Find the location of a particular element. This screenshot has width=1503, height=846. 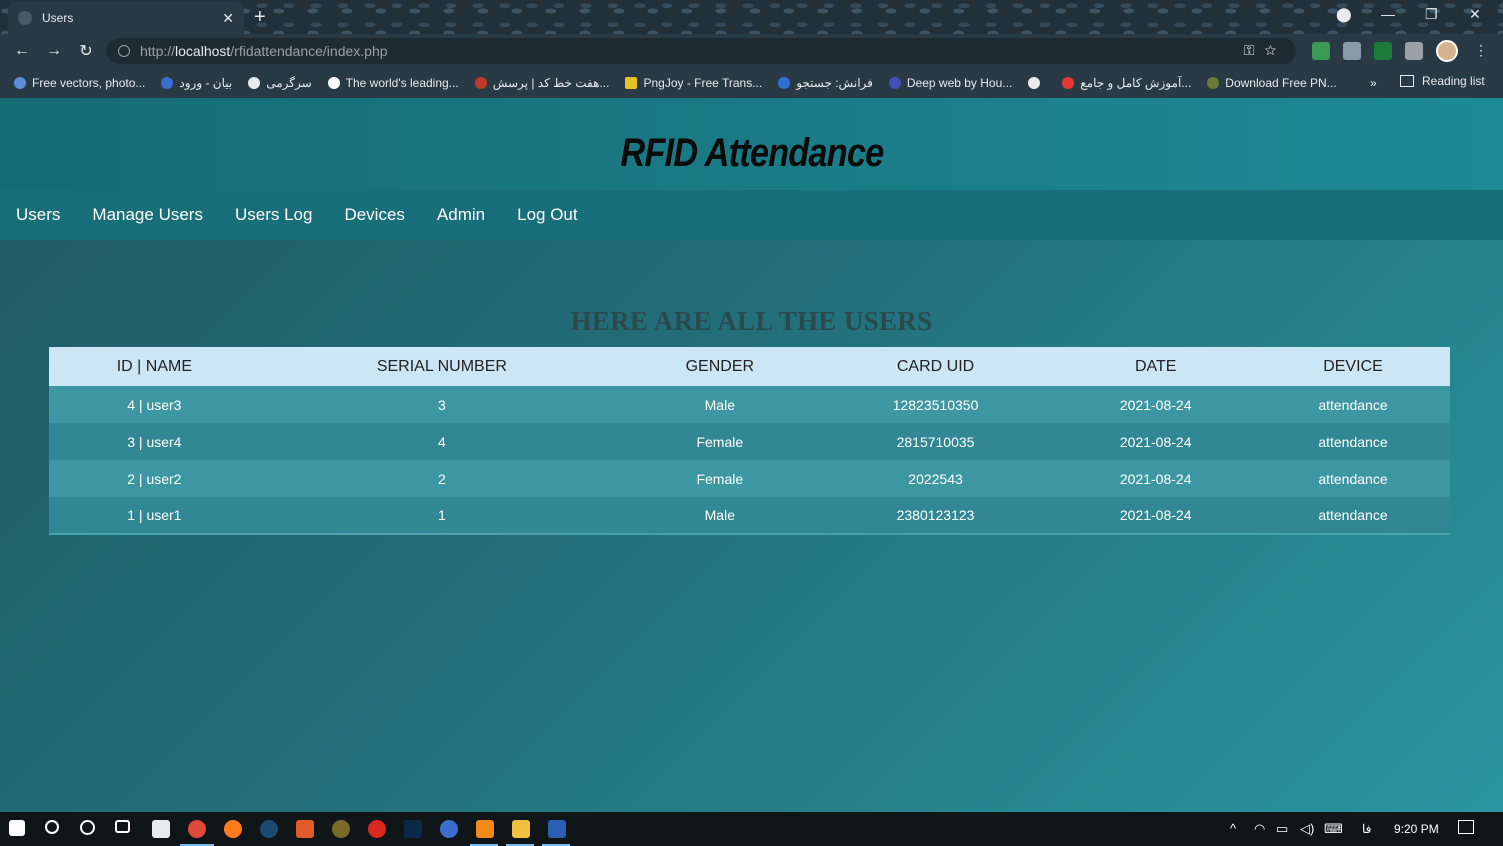

table-cell: 12823510350 is located at coordinates (935, 404).